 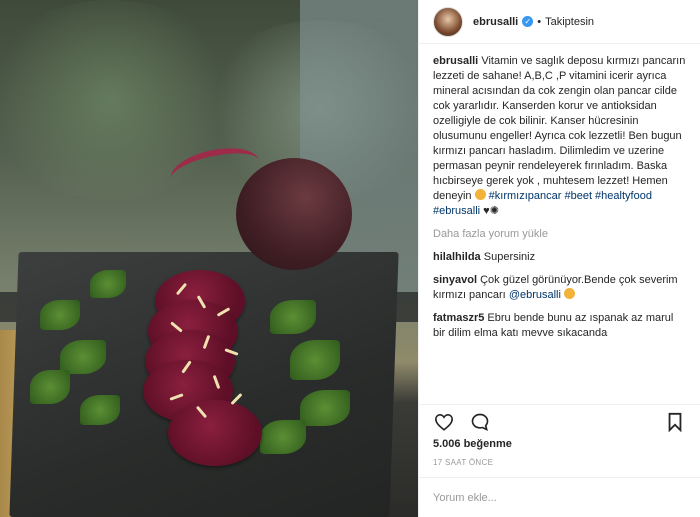 What do you see at coordinates (570, 196) in the screenshot?
I see `caption-hashtags: #kırmızıpancar #beet #healtyfood` at bounding box center [570, 196].